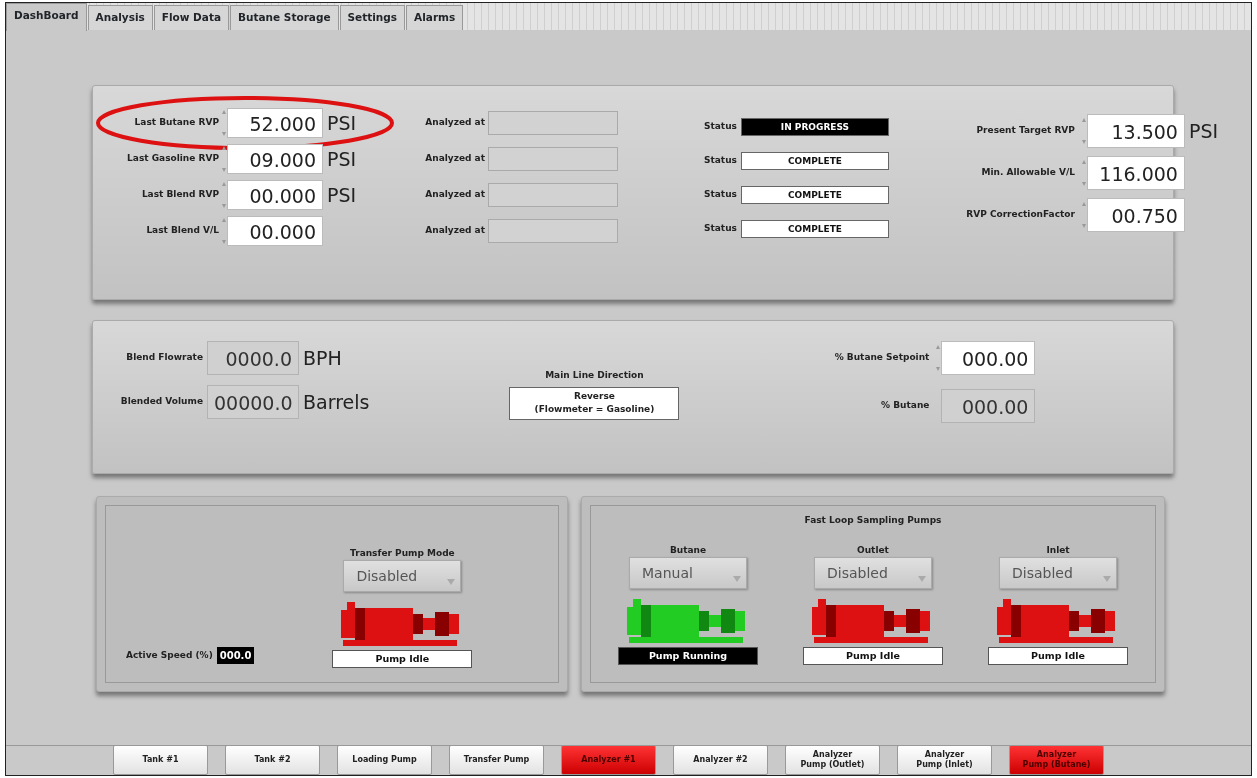 This screenshot has height=778, width=1257. Describe the element at coordinates (594, 396) in the screenshot. I see `indicator-text: Reverse` at that location.